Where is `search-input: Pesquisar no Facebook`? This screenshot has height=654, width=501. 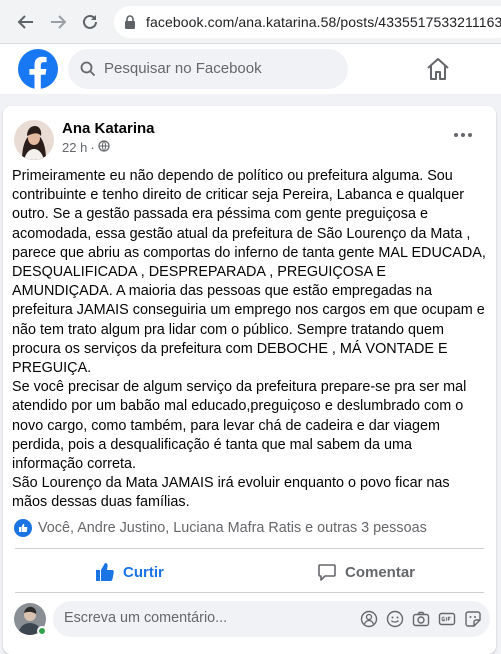
search-input: Pesquisar no Facebook is located at coordinates (208, 69).